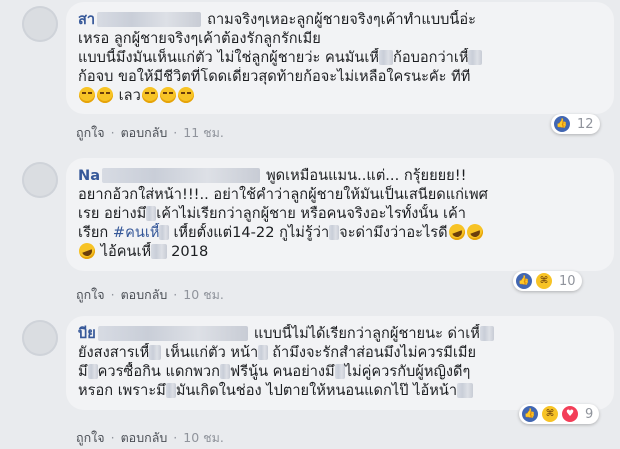  Describe the element at coordinates (339, 38) in the screenshot. I see `comment-line: เหรอ ลูกผู้ชายจริงๆเค้าต้องรักลูกรักเมีย` at that location.